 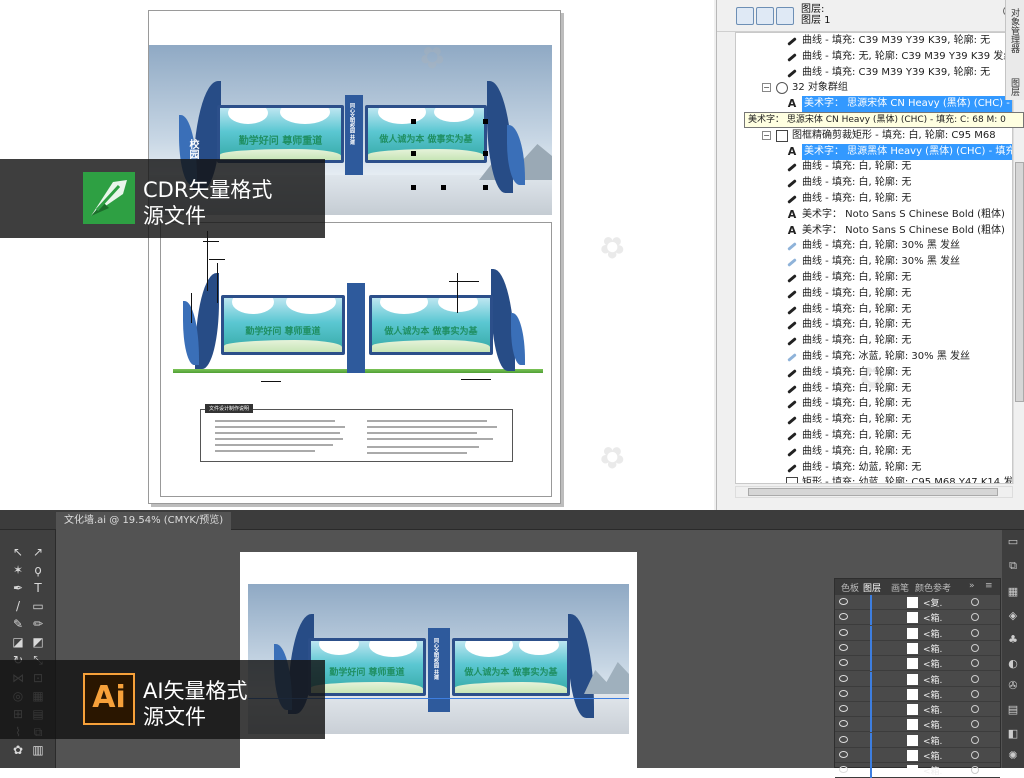 I want to click on graphic-styles-icon: ◧, so click(x=1013, y=734).